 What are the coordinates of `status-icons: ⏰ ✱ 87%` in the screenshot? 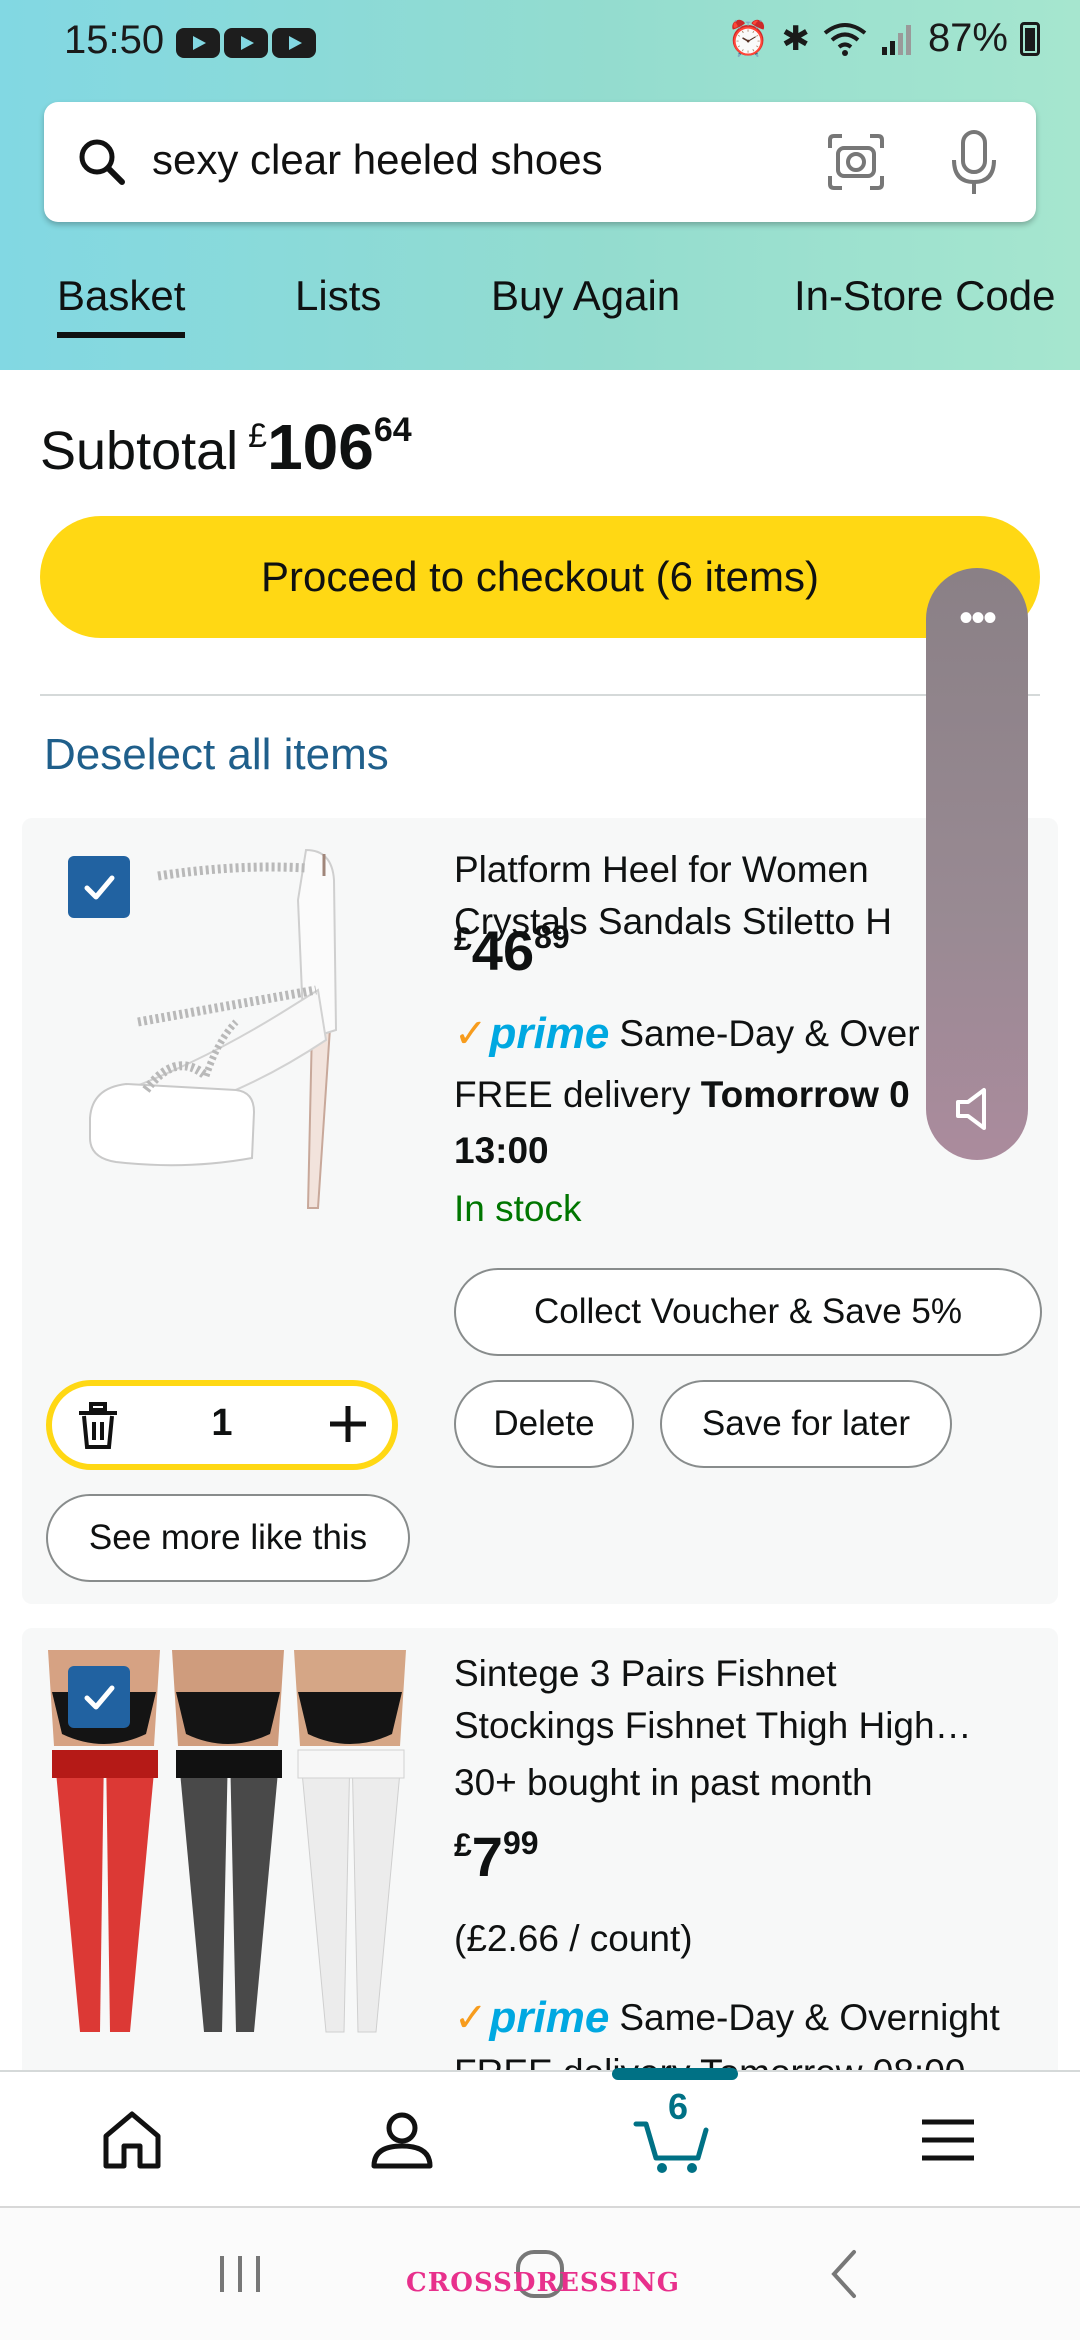 It's located at (883, 38).